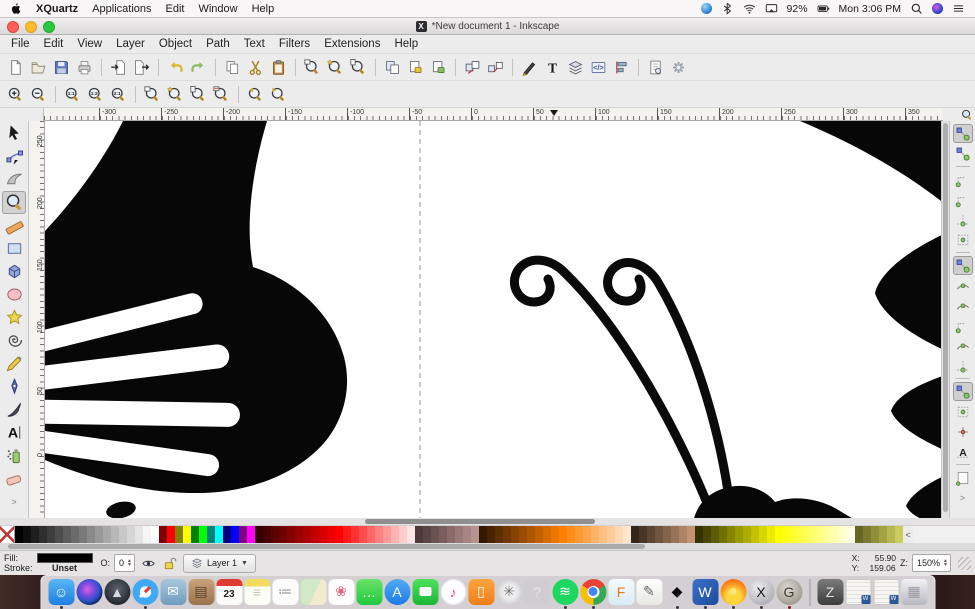 The width and height of the screenshot is (975, 609). What do you see at coordinates (963, 219) in the screenshot?
I see `snap-bbox-edge-midpoints-button` at bounding box center [963, 219].